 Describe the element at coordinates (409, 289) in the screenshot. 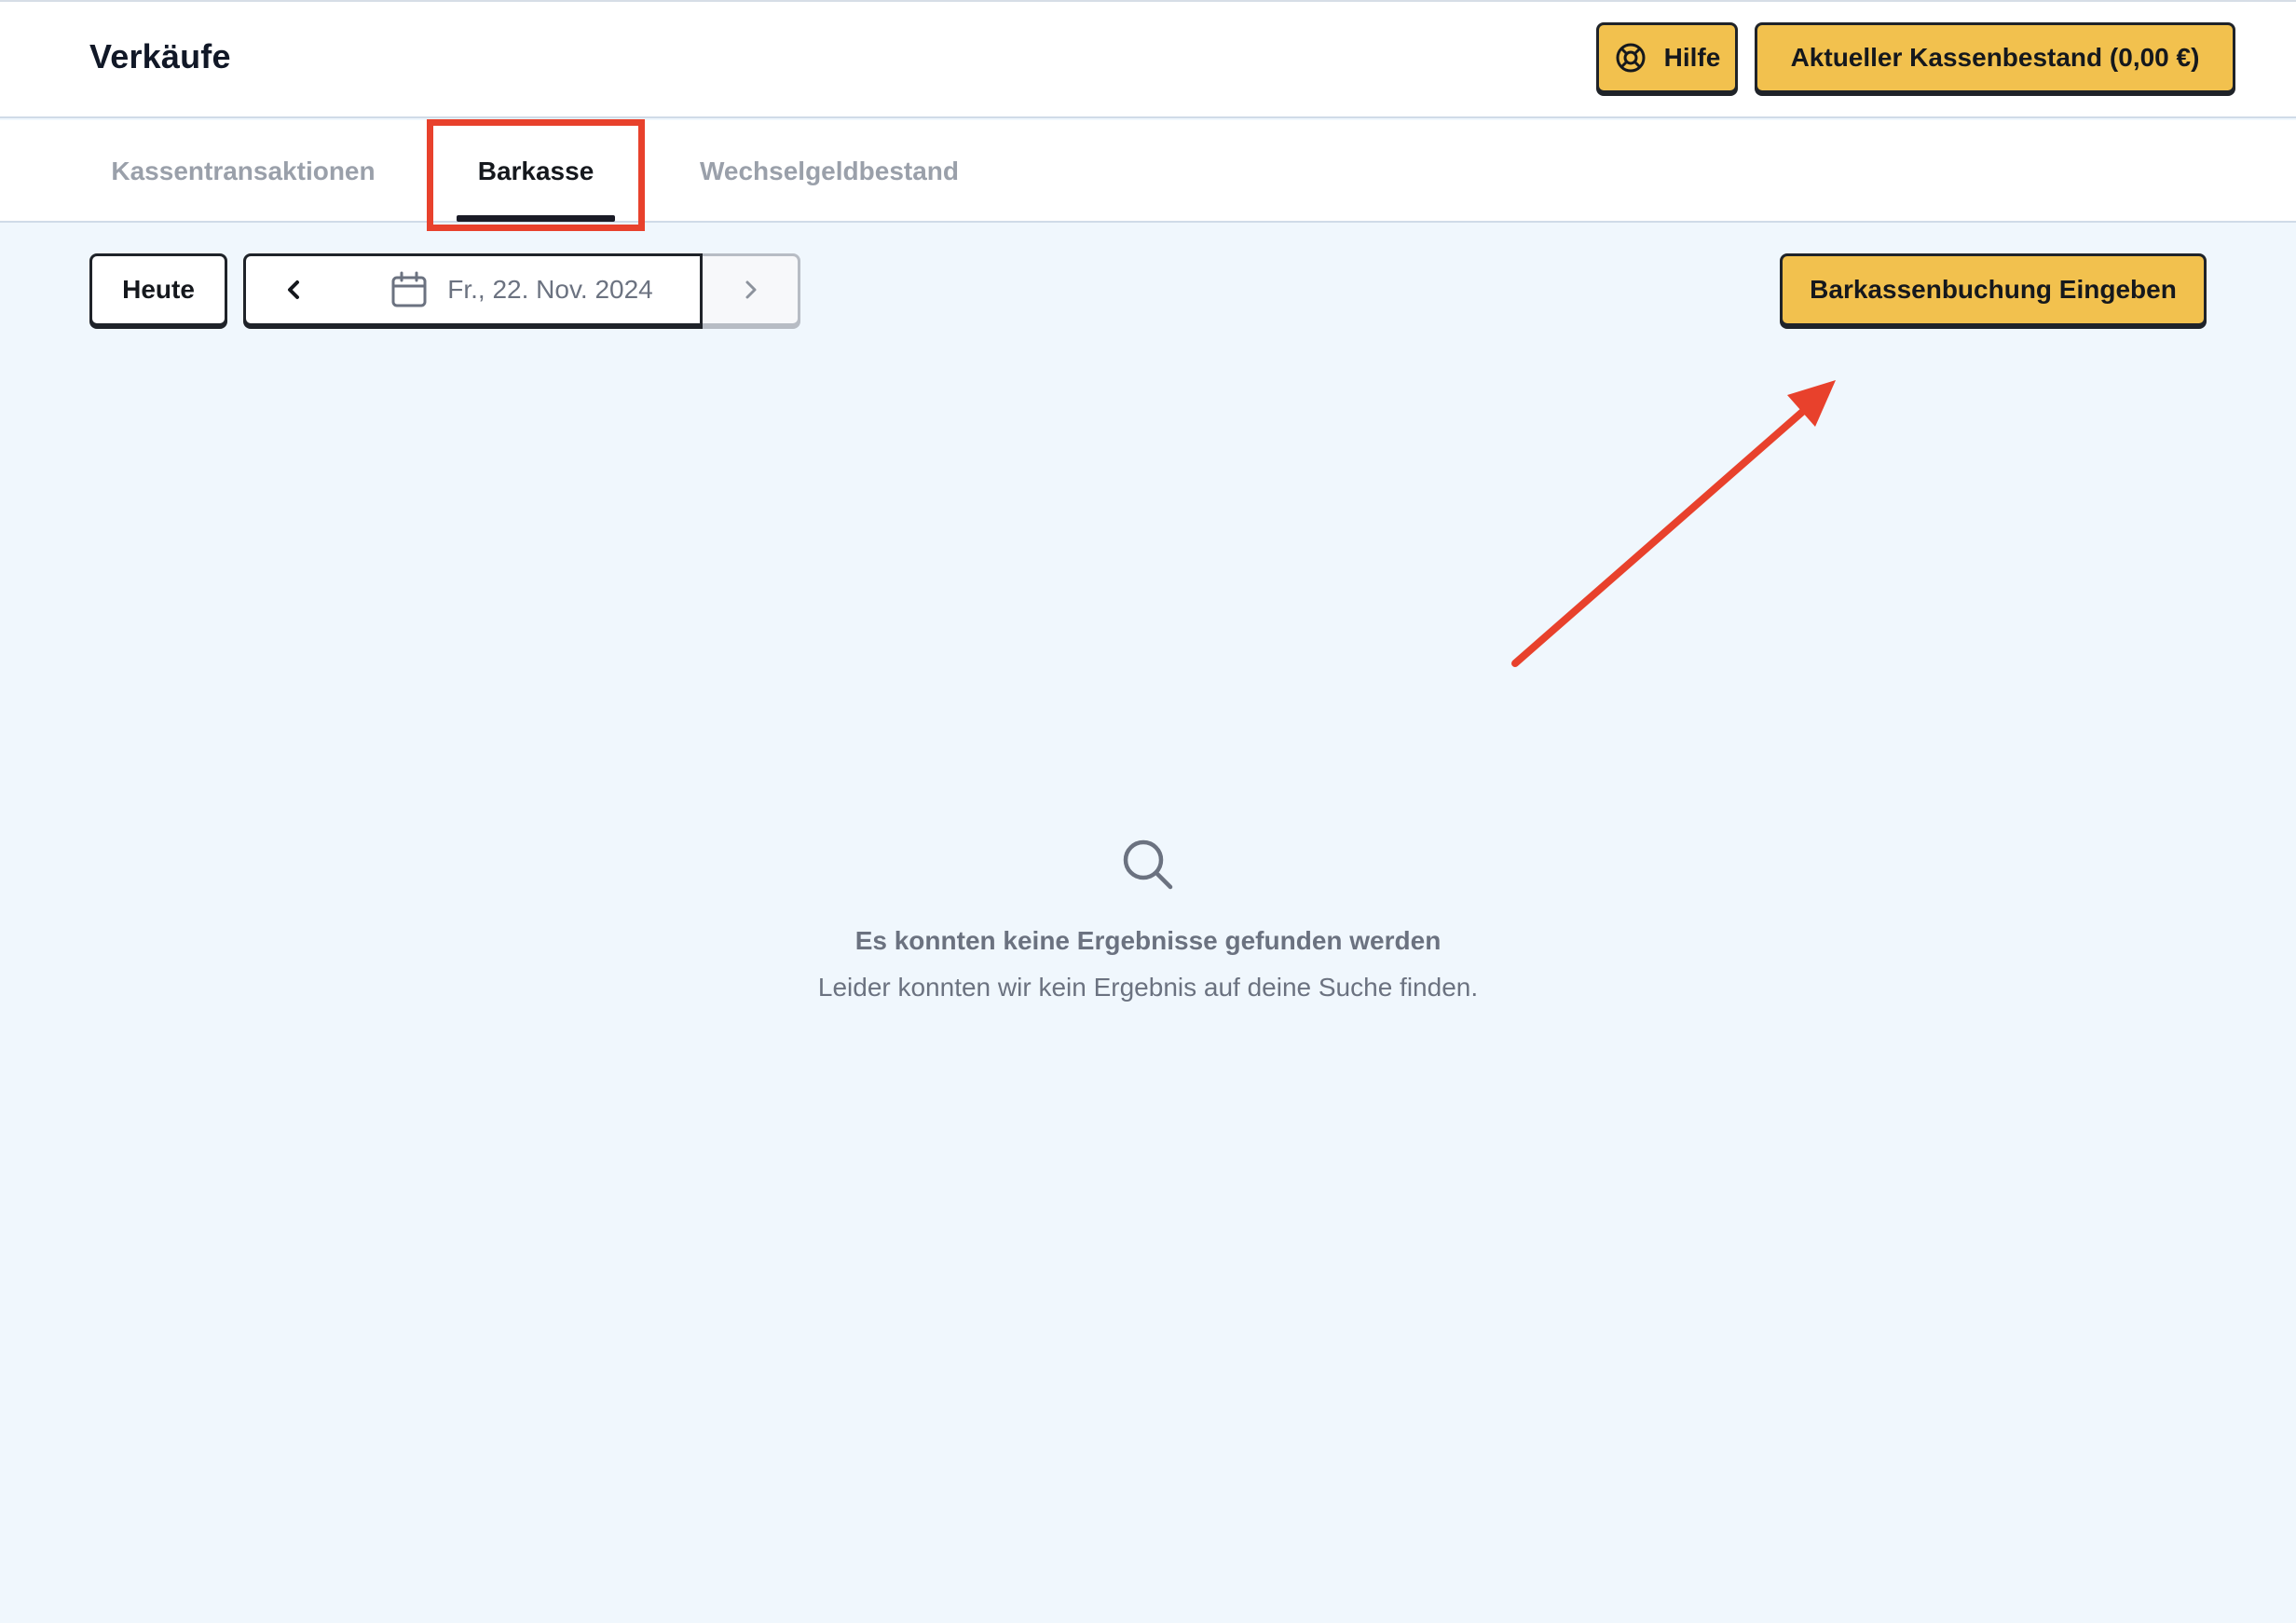

I see `calendar-icon` at that location.